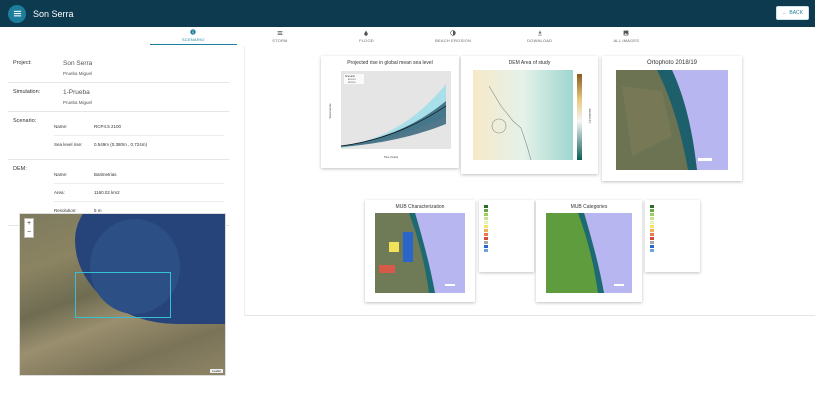 Image resolution: width=815 pixels, height=400 pixels. I want to click on ortophoto-card: Ortophoto 2018/19, so click(672, 118).